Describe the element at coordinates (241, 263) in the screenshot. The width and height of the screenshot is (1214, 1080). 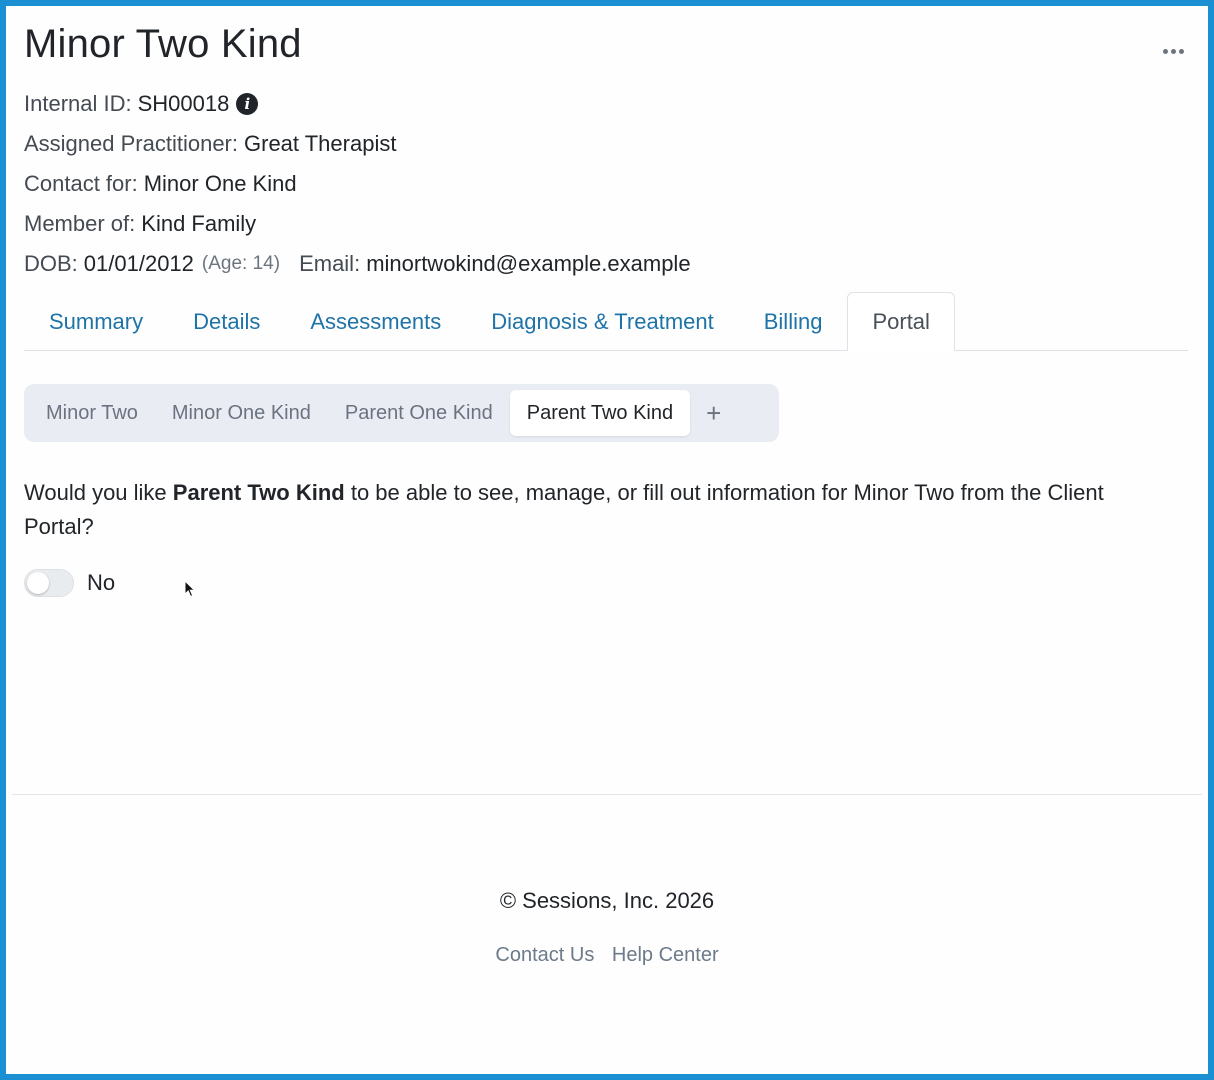
I see `age-value: (Age: 14)` at that location.